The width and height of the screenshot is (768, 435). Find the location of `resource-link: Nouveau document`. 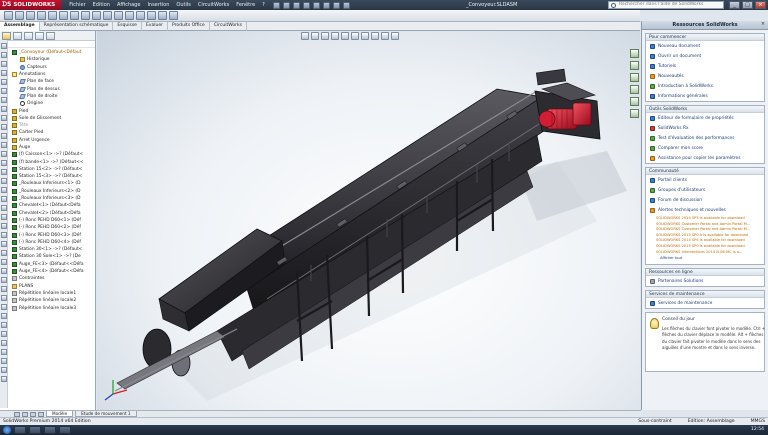

resource-link: Nouveau document is located at coordinates (705, 46).